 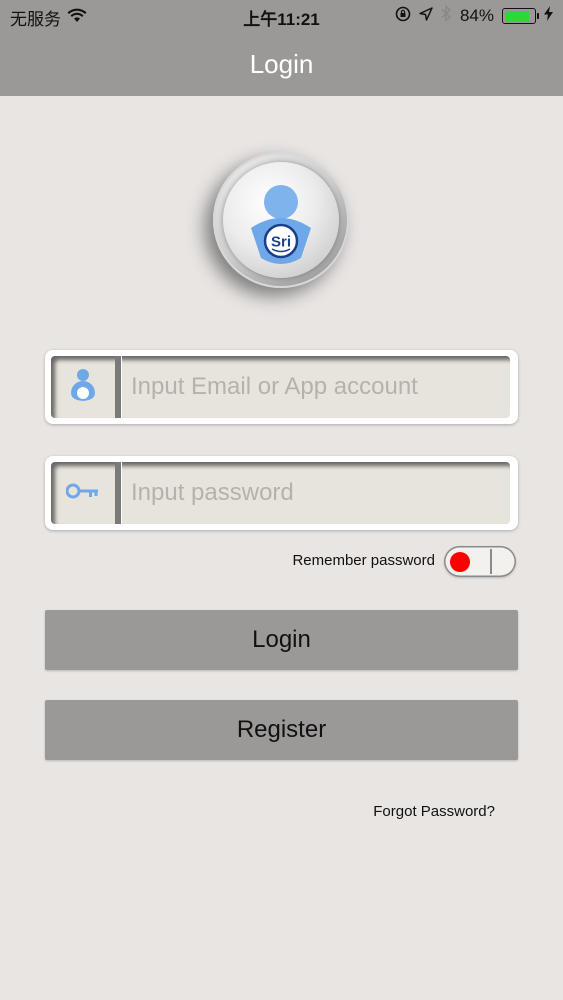 What do you see at coordinates (281, 730) in the screenshot?
I see `register-button: Register` at bounding box center [281, 730].